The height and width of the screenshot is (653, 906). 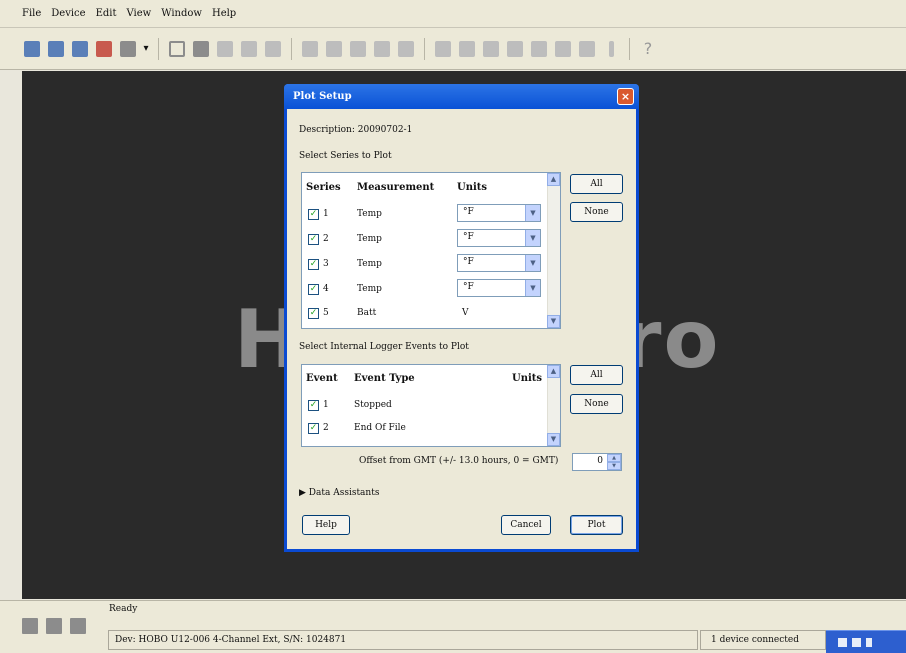 What do you see at coordinates (106, 13) in the screenshot?
I see `menu-edit: Edit` at bounding box center [106, 13].